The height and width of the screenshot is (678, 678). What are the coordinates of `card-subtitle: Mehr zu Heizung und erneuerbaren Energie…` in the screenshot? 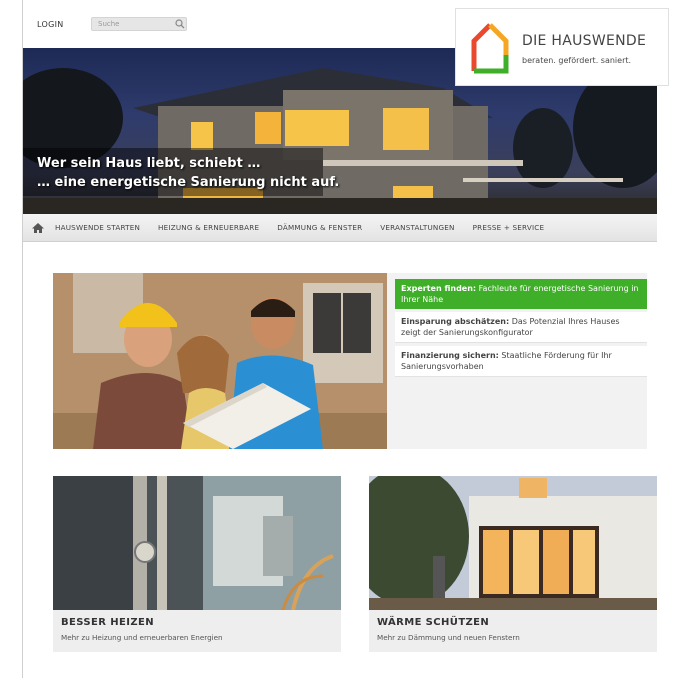 It's located at (142, 637).